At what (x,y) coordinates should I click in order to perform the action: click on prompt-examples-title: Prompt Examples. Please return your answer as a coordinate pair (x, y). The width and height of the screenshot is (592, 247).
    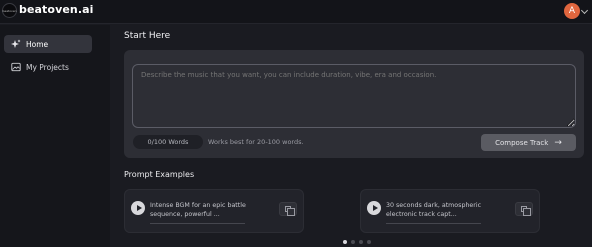
    Looking at the image, I should click on (159, 174).